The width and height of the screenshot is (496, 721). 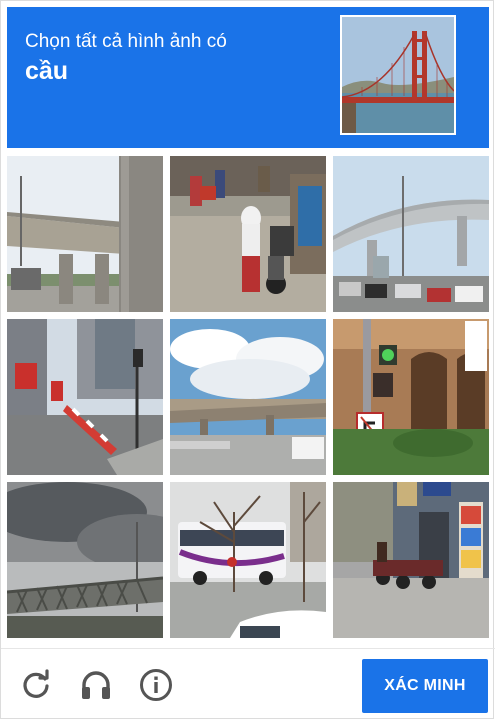 I want to click on headphones-icon, so click(x=96, y=685).